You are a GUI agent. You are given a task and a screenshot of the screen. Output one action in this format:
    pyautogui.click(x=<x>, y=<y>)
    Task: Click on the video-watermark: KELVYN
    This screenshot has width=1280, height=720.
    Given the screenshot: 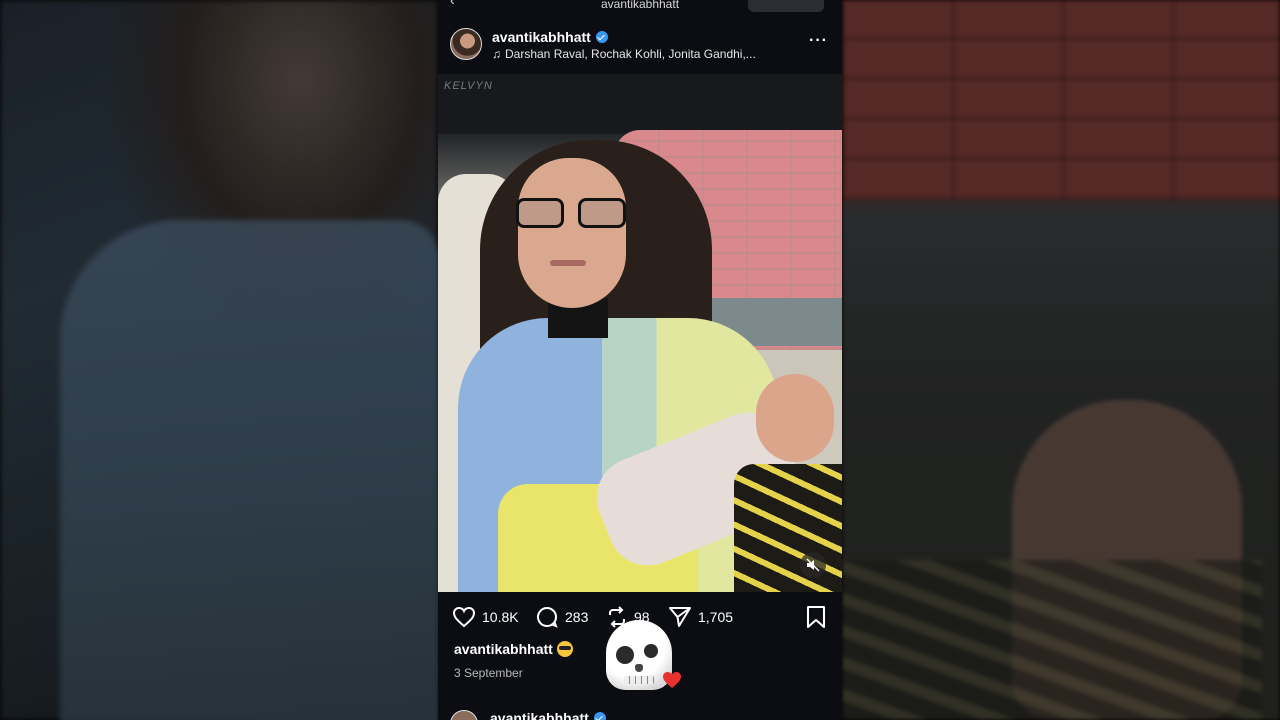 What is the action you would take?
    pyautogui.click(x=468, y=86)
    